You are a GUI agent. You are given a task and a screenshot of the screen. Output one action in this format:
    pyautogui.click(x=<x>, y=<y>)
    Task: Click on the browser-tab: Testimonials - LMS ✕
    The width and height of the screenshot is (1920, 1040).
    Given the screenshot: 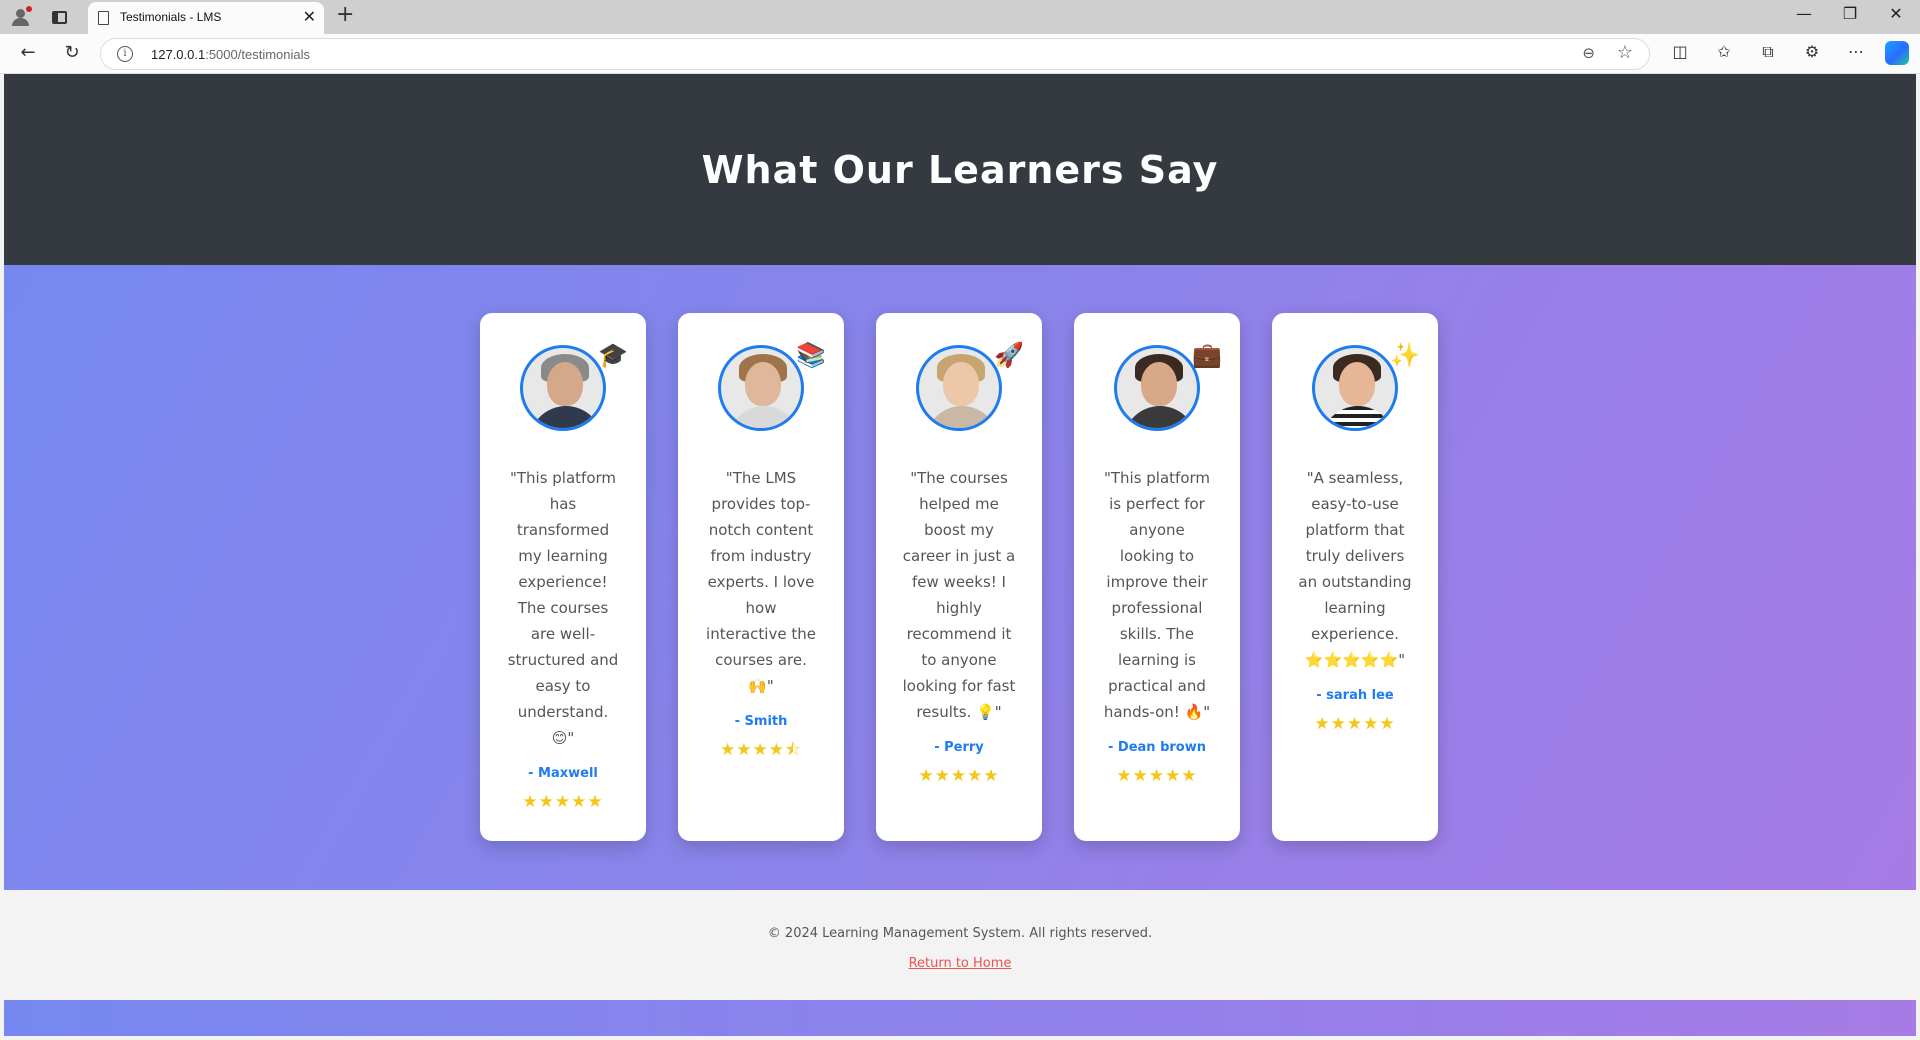 What is the action you would take?
    pyautogui.click(x=206, y=18)
    